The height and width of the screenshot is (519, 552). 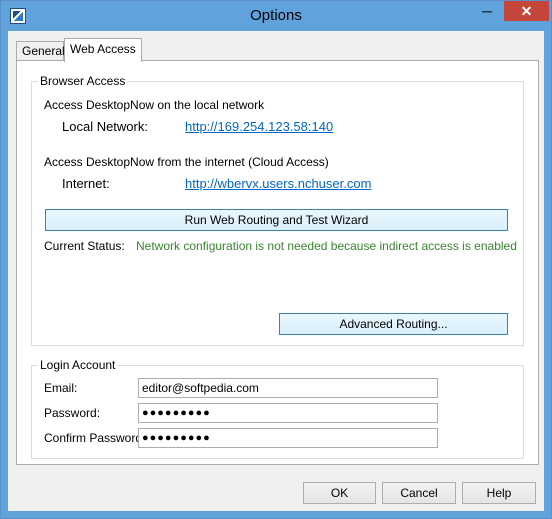 I want to click on minimize-button: ─, so click(x=487, y=11).